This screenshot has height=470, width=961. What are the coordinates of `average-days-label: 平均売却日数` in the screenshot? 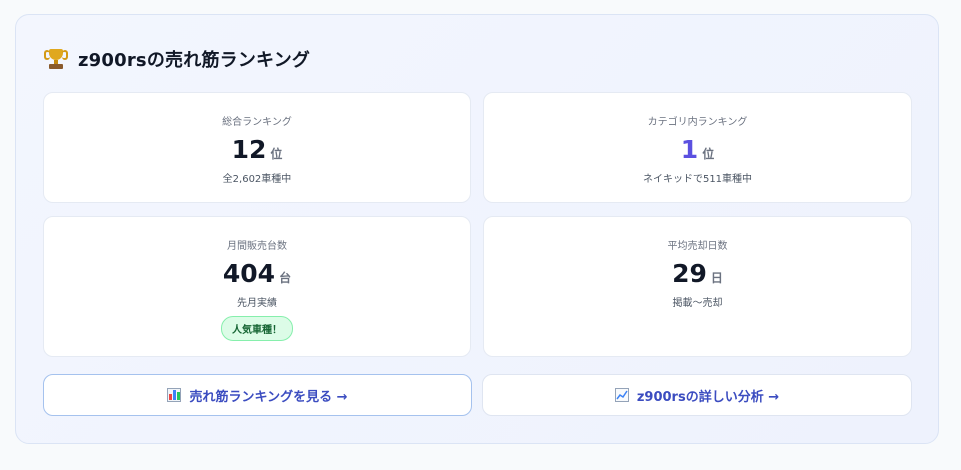 It's located at (697, 246).